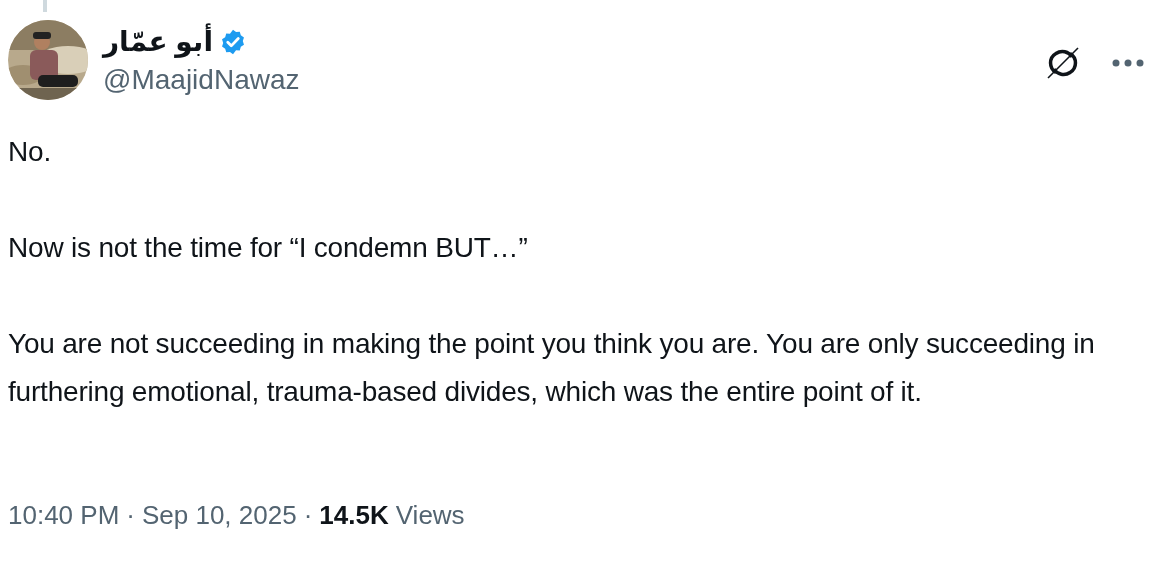 This screenshot has width=1174, height=568. What do you see at coordinates (64, 515) in the screenshot?
I see `post-time: 10:40 PM` at bounding box center [64, 515].